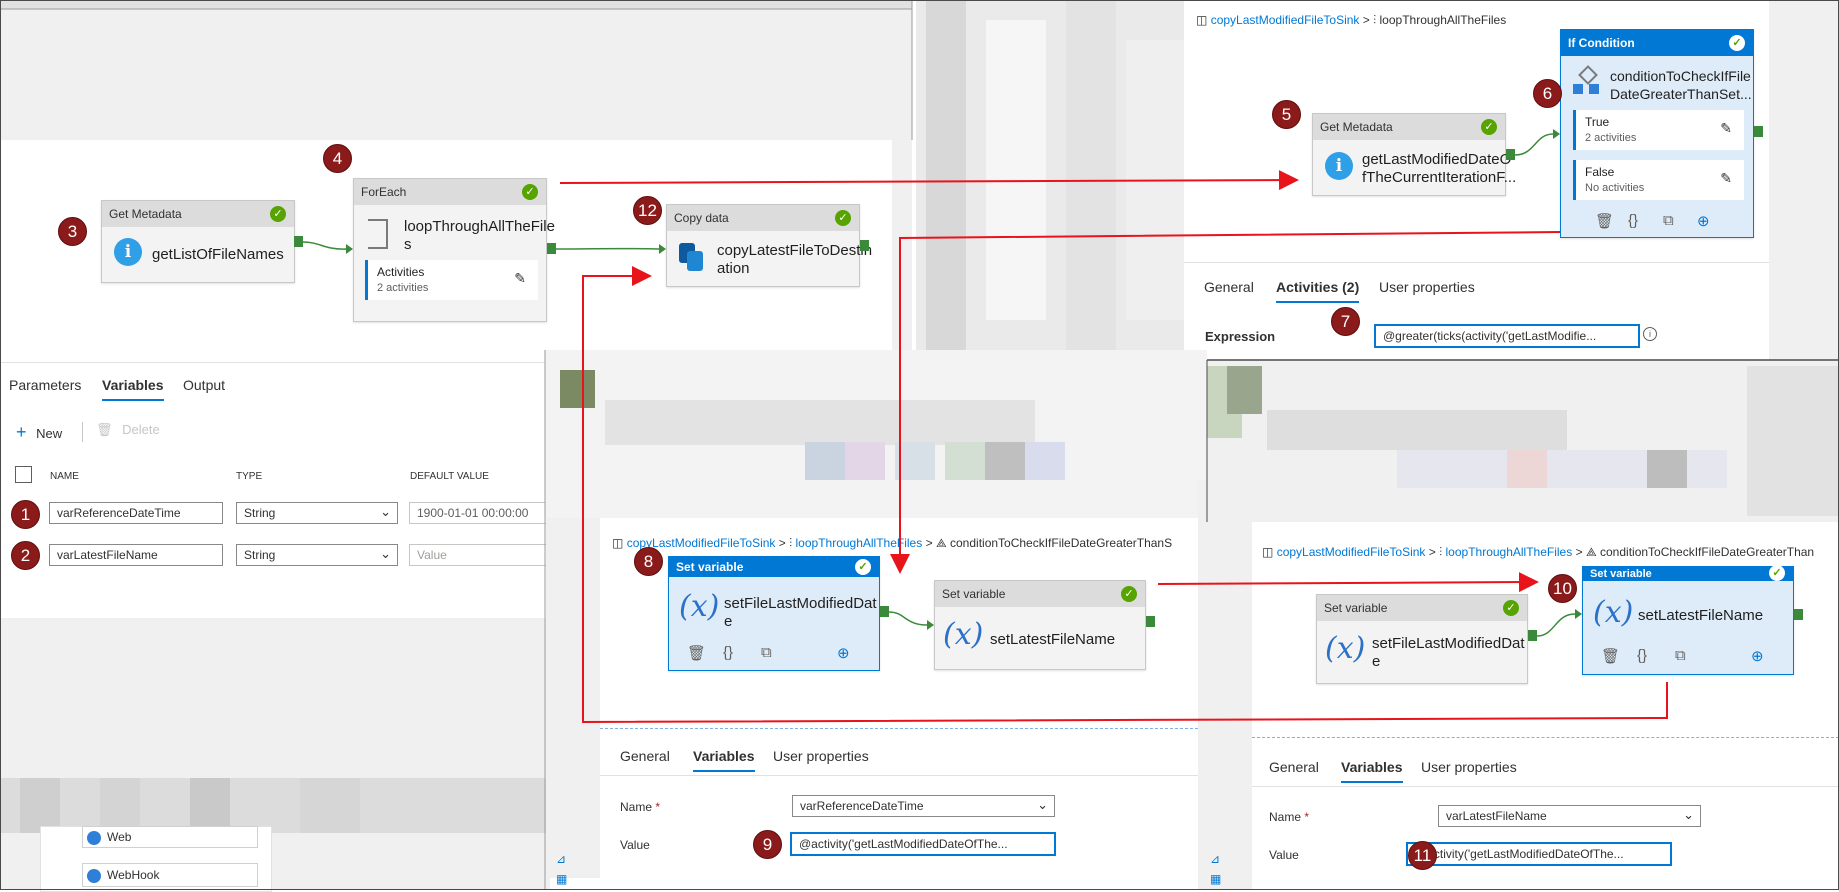 The width and height of the screenshot is (1839, 892). What do you see at coordinates (136, 555) in the screenshot?
I see `variable-name-input: varLatestFileName` at bounding box center [136, 555].